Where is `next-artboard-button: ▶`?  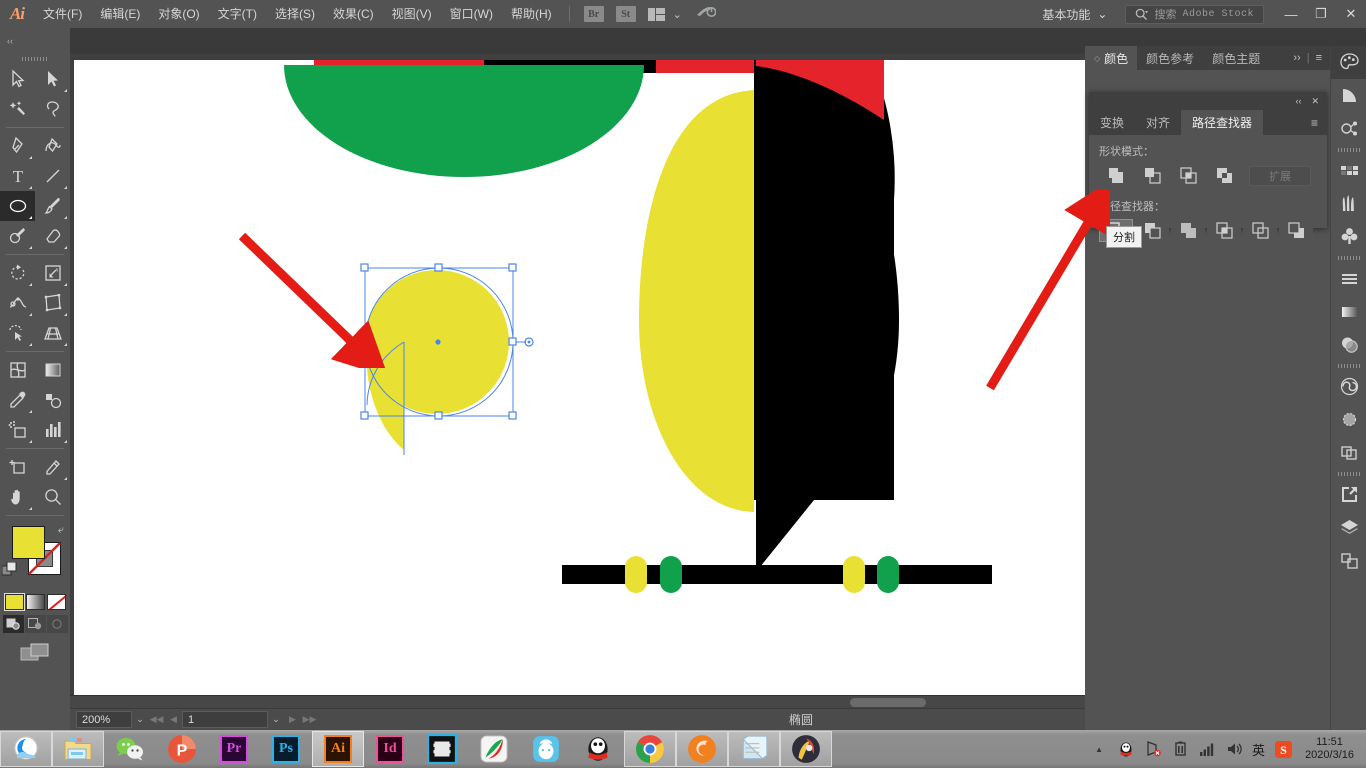 next-artboard-button: ▶ is located at coordinates (292, 719).